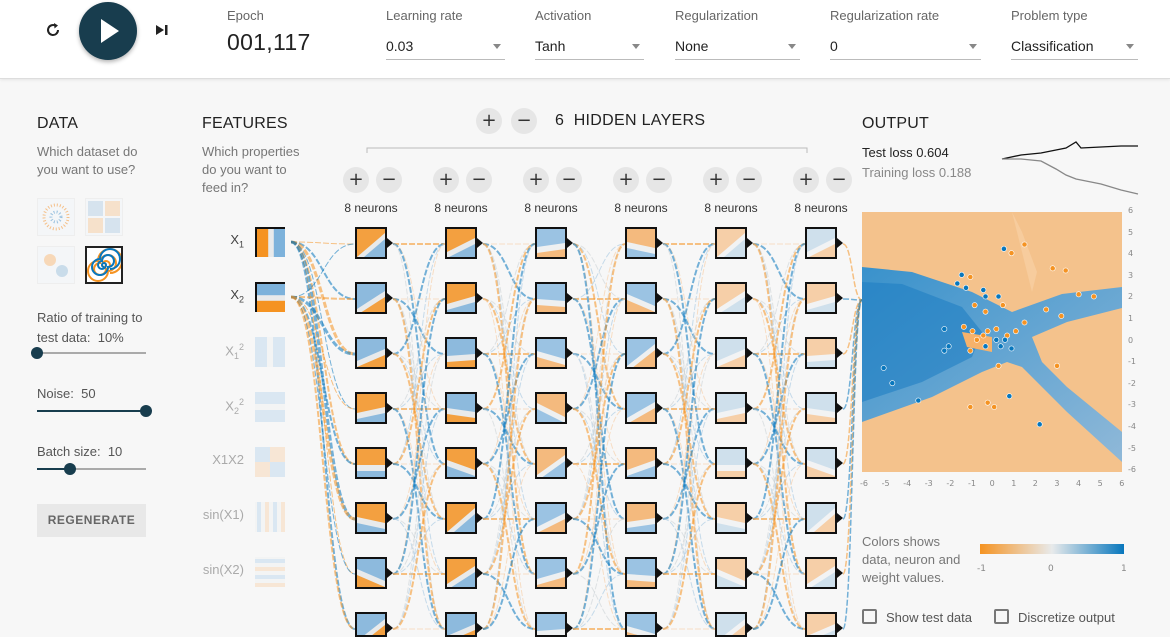  I want to click on batch-size-slider-knob, so click(69, 469).